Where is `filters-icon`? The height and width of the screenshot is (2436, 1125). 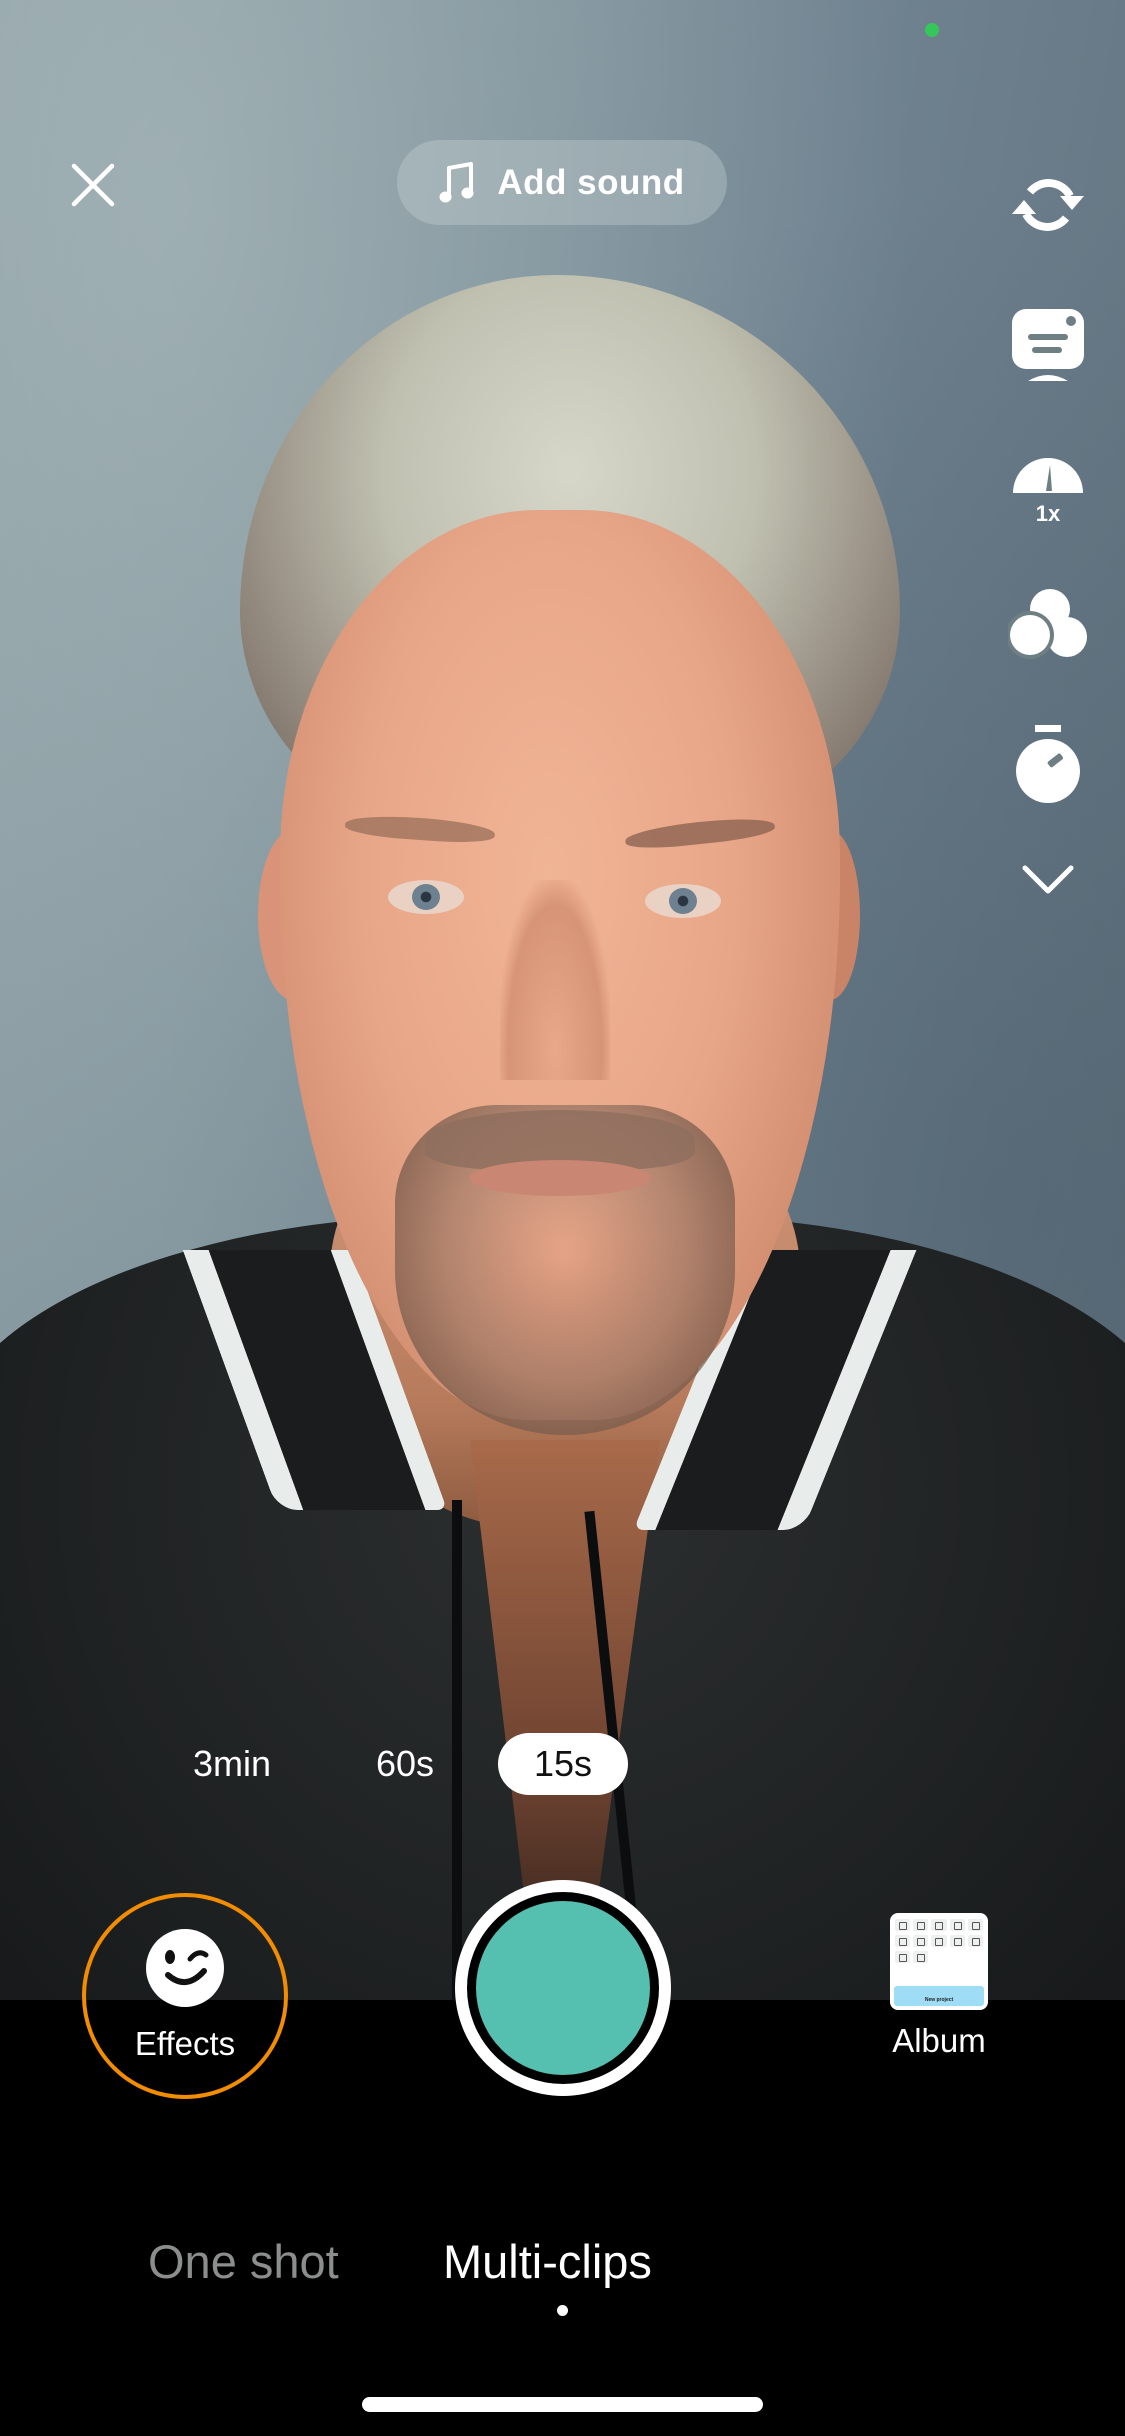
filters-icon is located at coordinates (1047, 624).